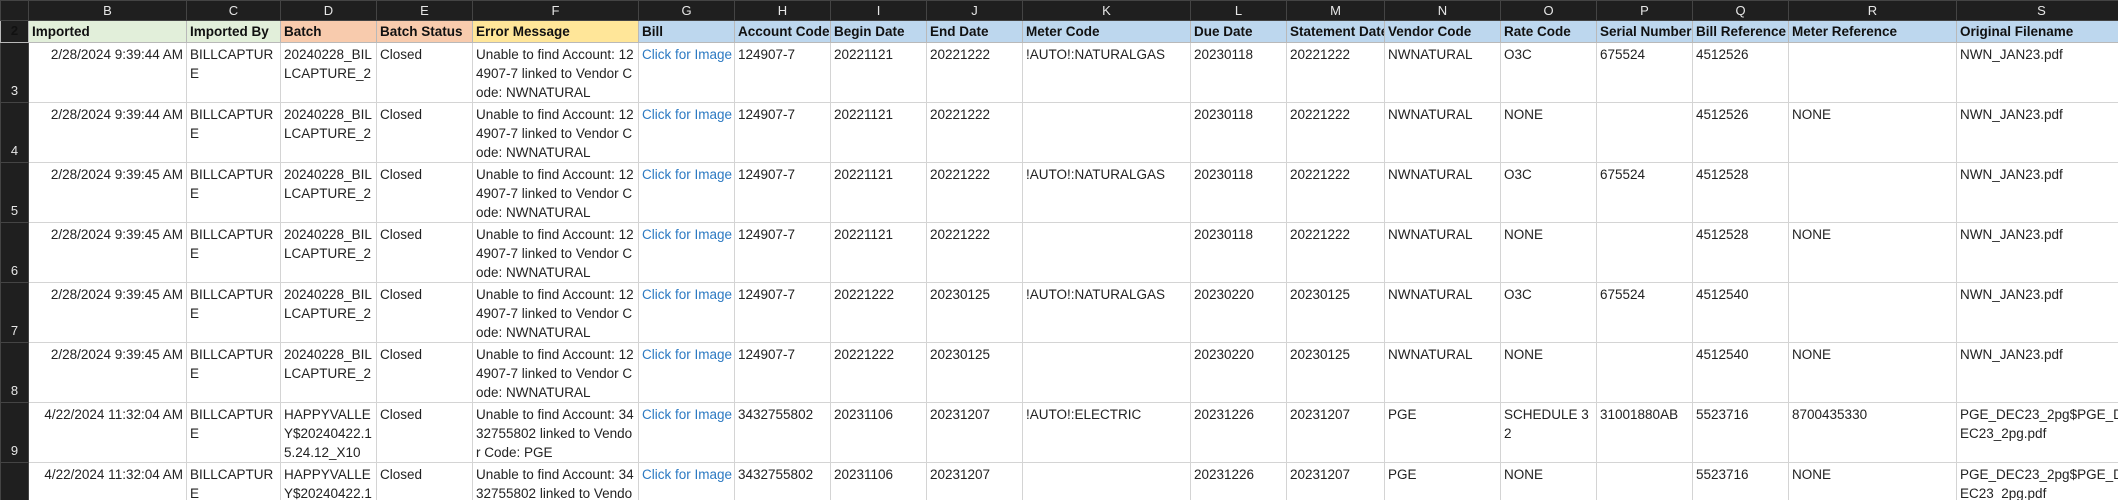 This screenshot has width=2118, height=500. I want to click on cell-i: 20221222, so click(878, 372).